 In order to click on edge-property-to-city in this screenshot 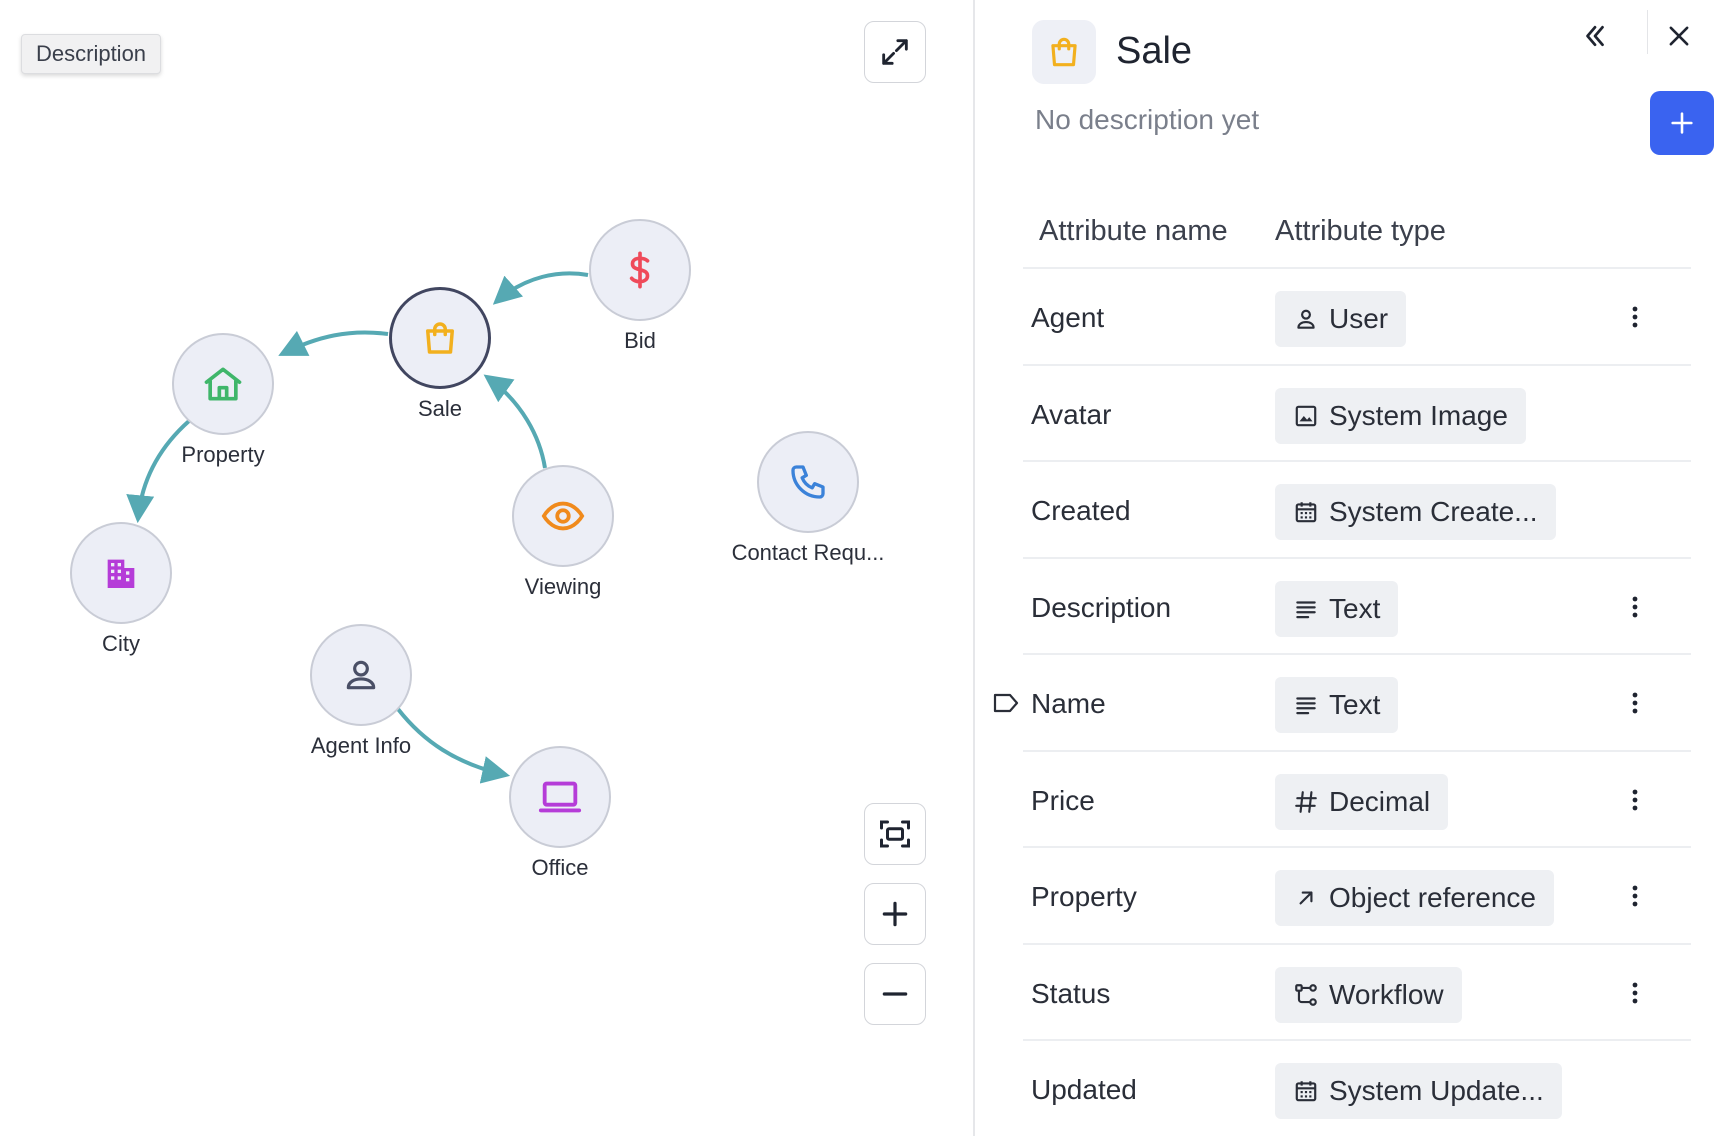, I will do `click(158, 471)`.